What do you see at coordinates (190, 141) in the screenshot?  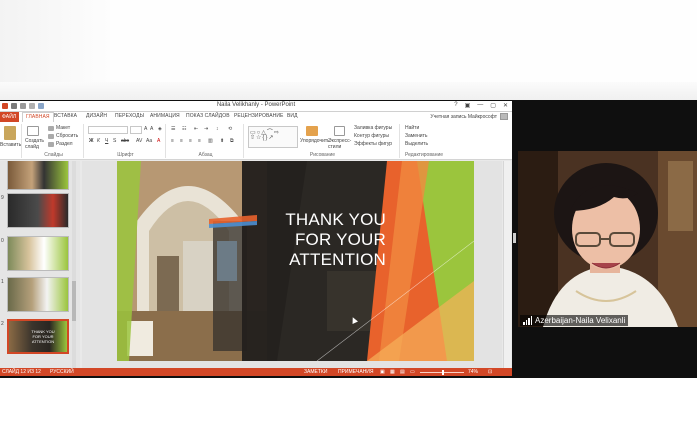 I see `align-right-icon: ≡` at bounding box center [190, 141].